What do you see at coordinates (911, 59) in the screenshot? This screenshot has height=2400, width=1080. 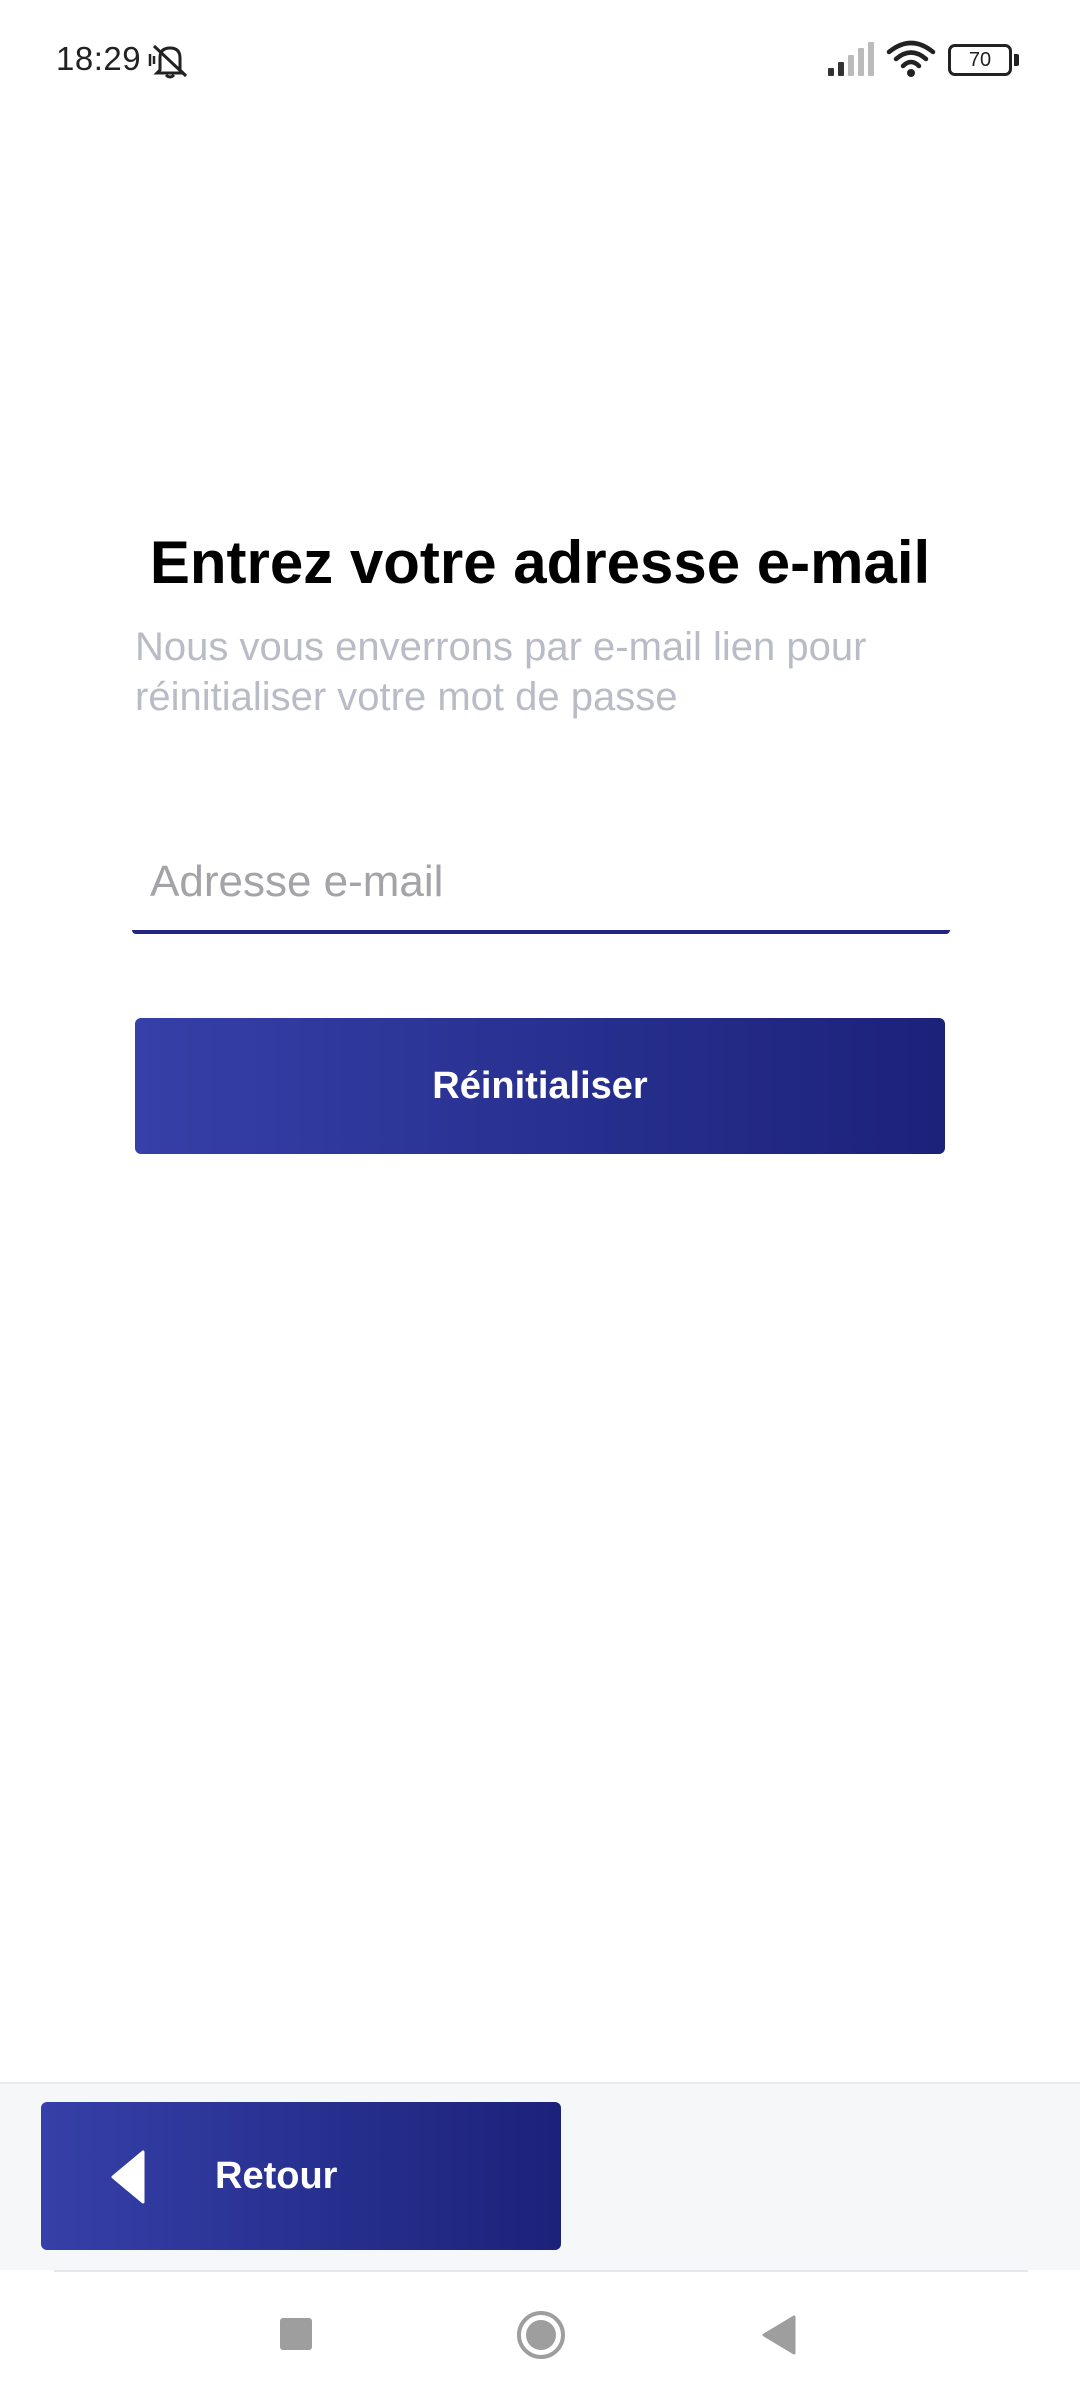 I see `wifi-icon` at bounding box center [911, 59].